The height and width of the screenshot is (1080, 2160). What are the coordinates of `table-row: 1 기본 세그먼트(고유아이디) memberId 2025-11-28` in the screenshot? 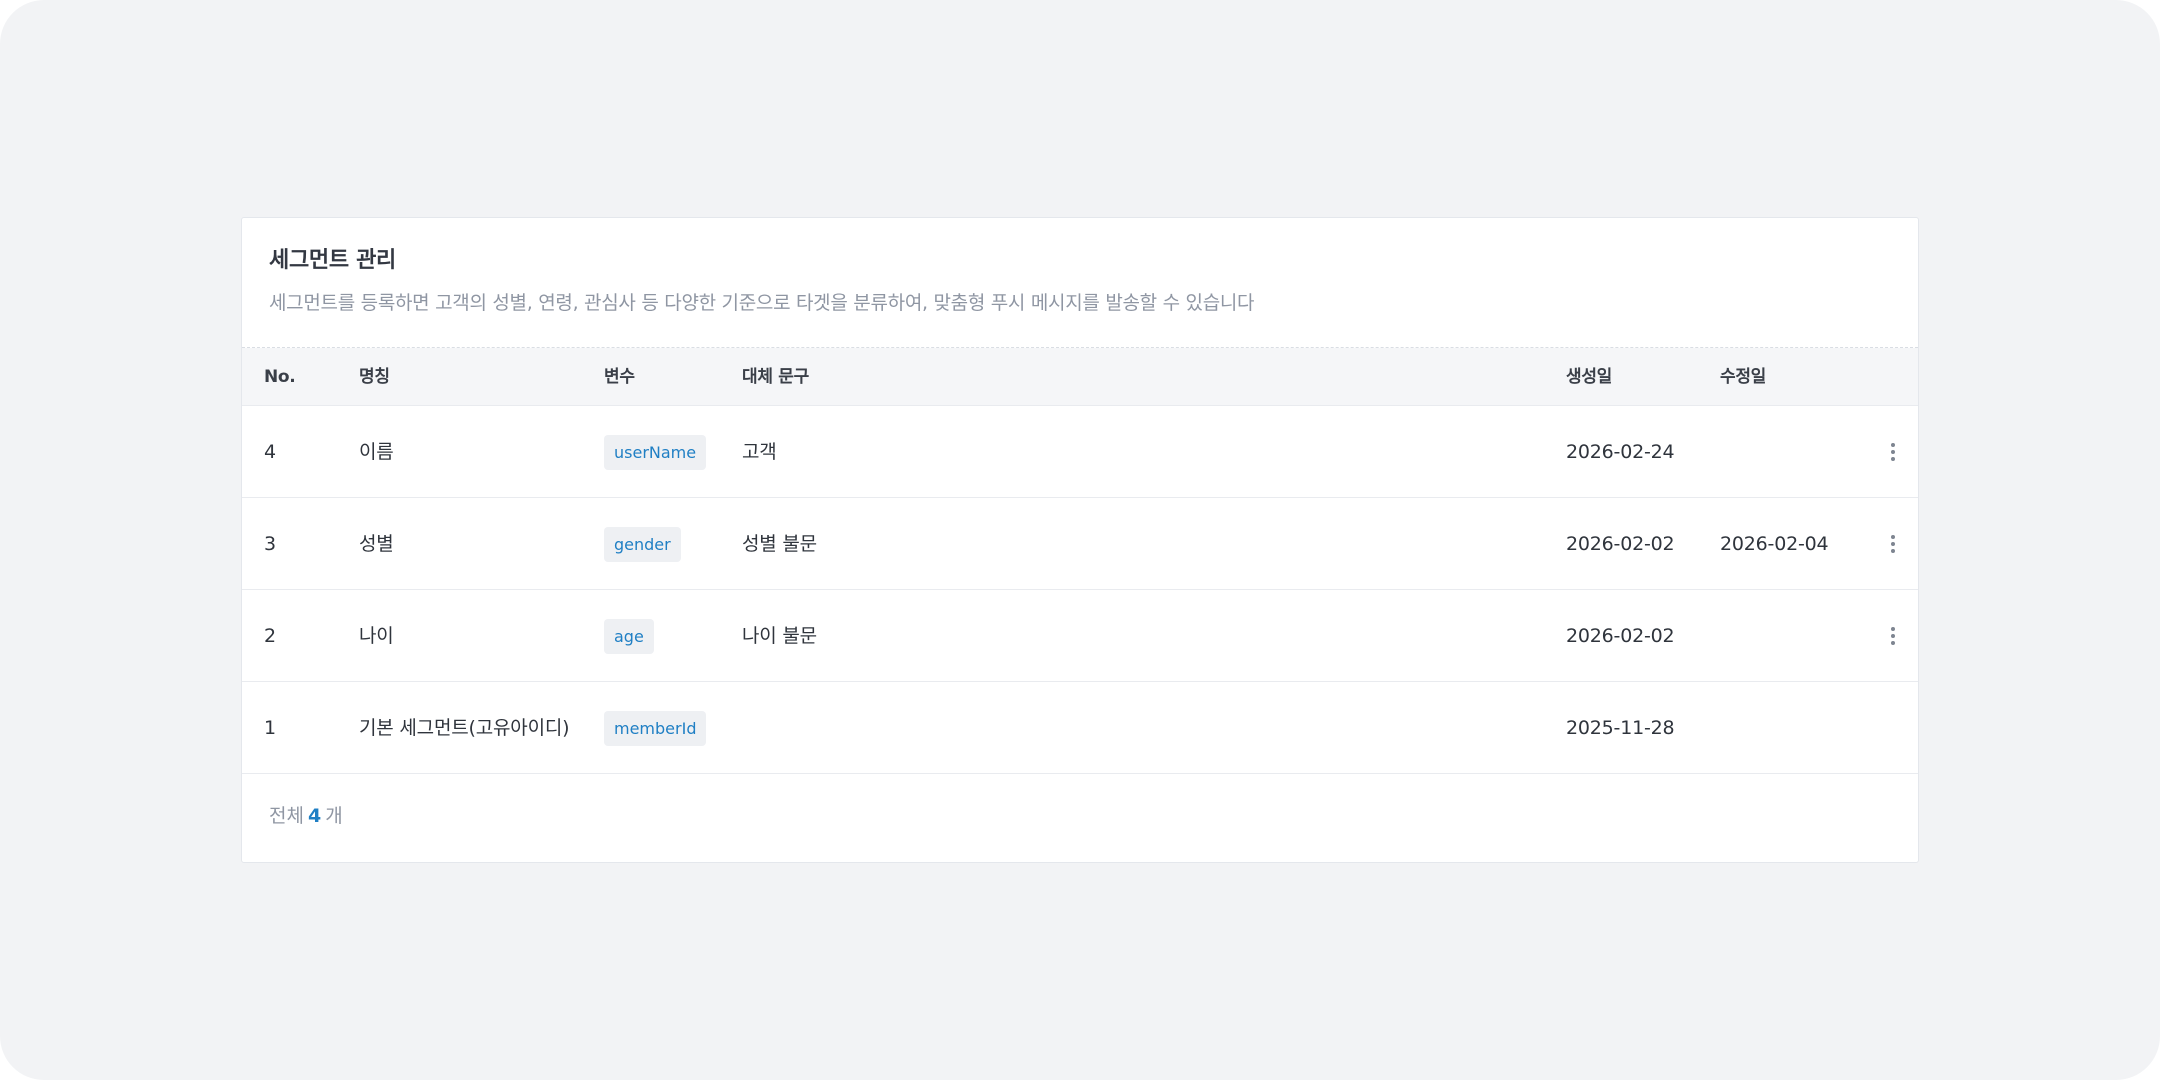 It's located at (1080, 728).